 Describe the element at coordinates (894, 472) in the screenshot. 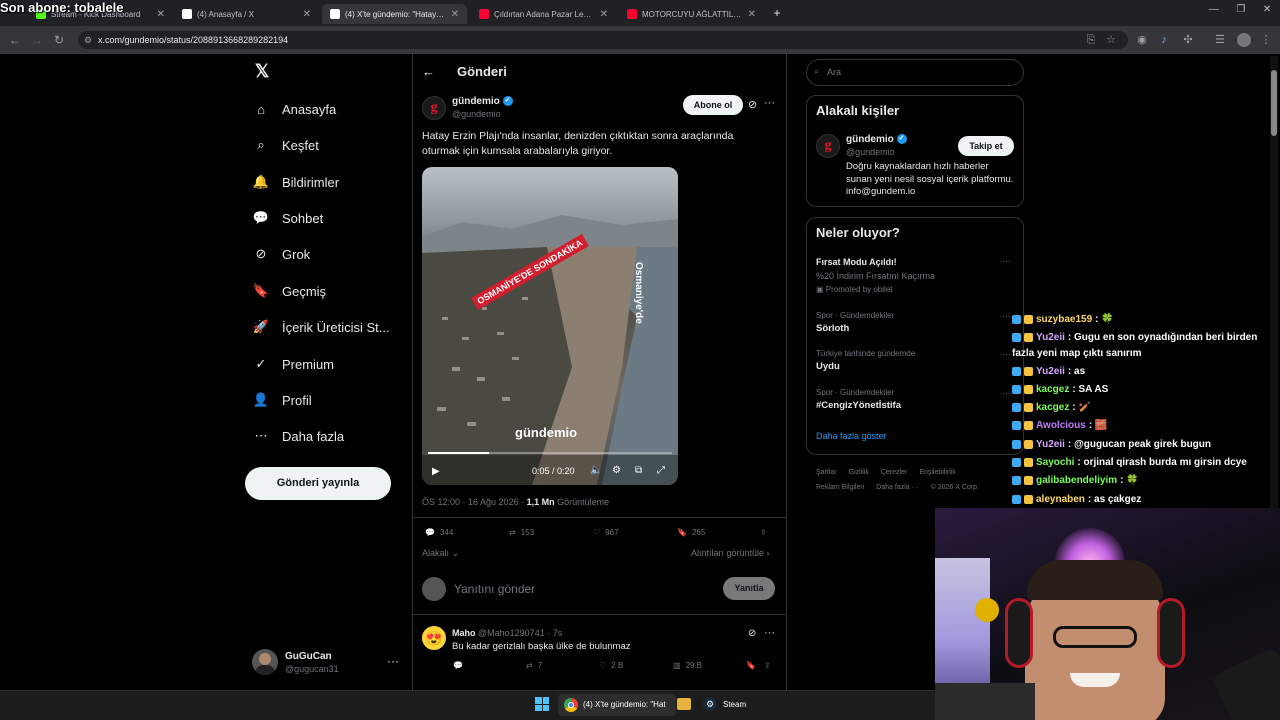

I see `footer-link: Çerezler` at that location.